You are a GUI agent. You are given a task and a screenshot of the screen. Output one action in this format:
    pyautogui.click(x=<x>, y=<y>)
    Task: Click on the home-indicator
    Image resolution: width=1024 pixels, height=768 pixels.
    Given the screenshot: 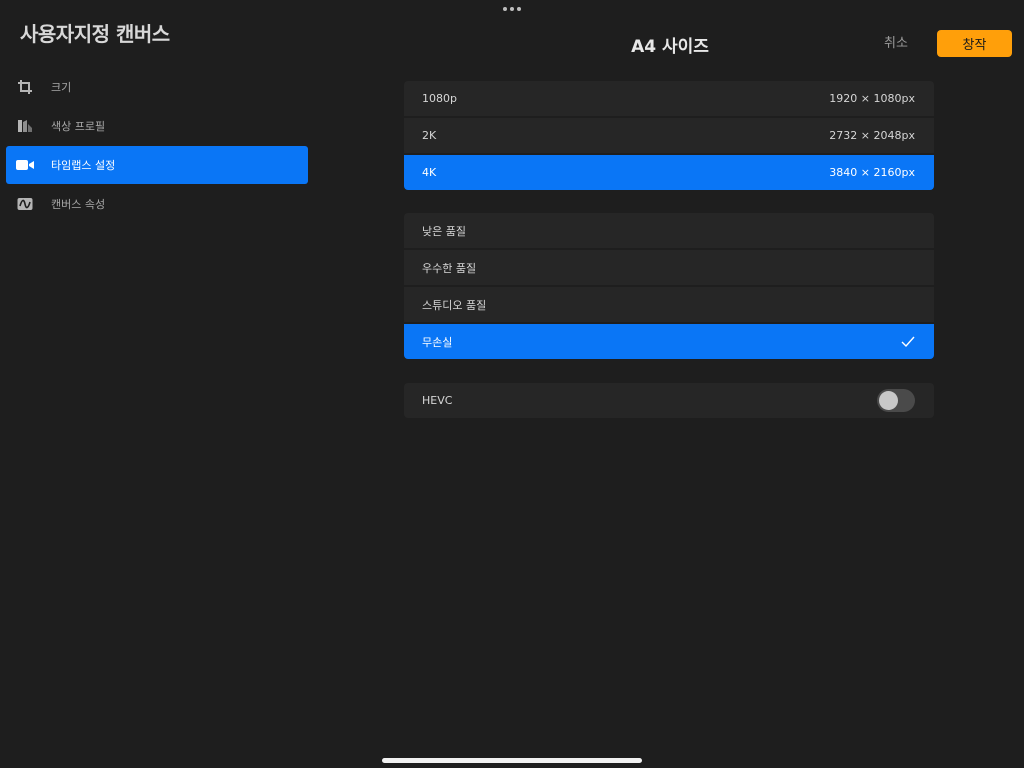 What is the action you would take?
    pyautogui.click(x=512, y=760)
    